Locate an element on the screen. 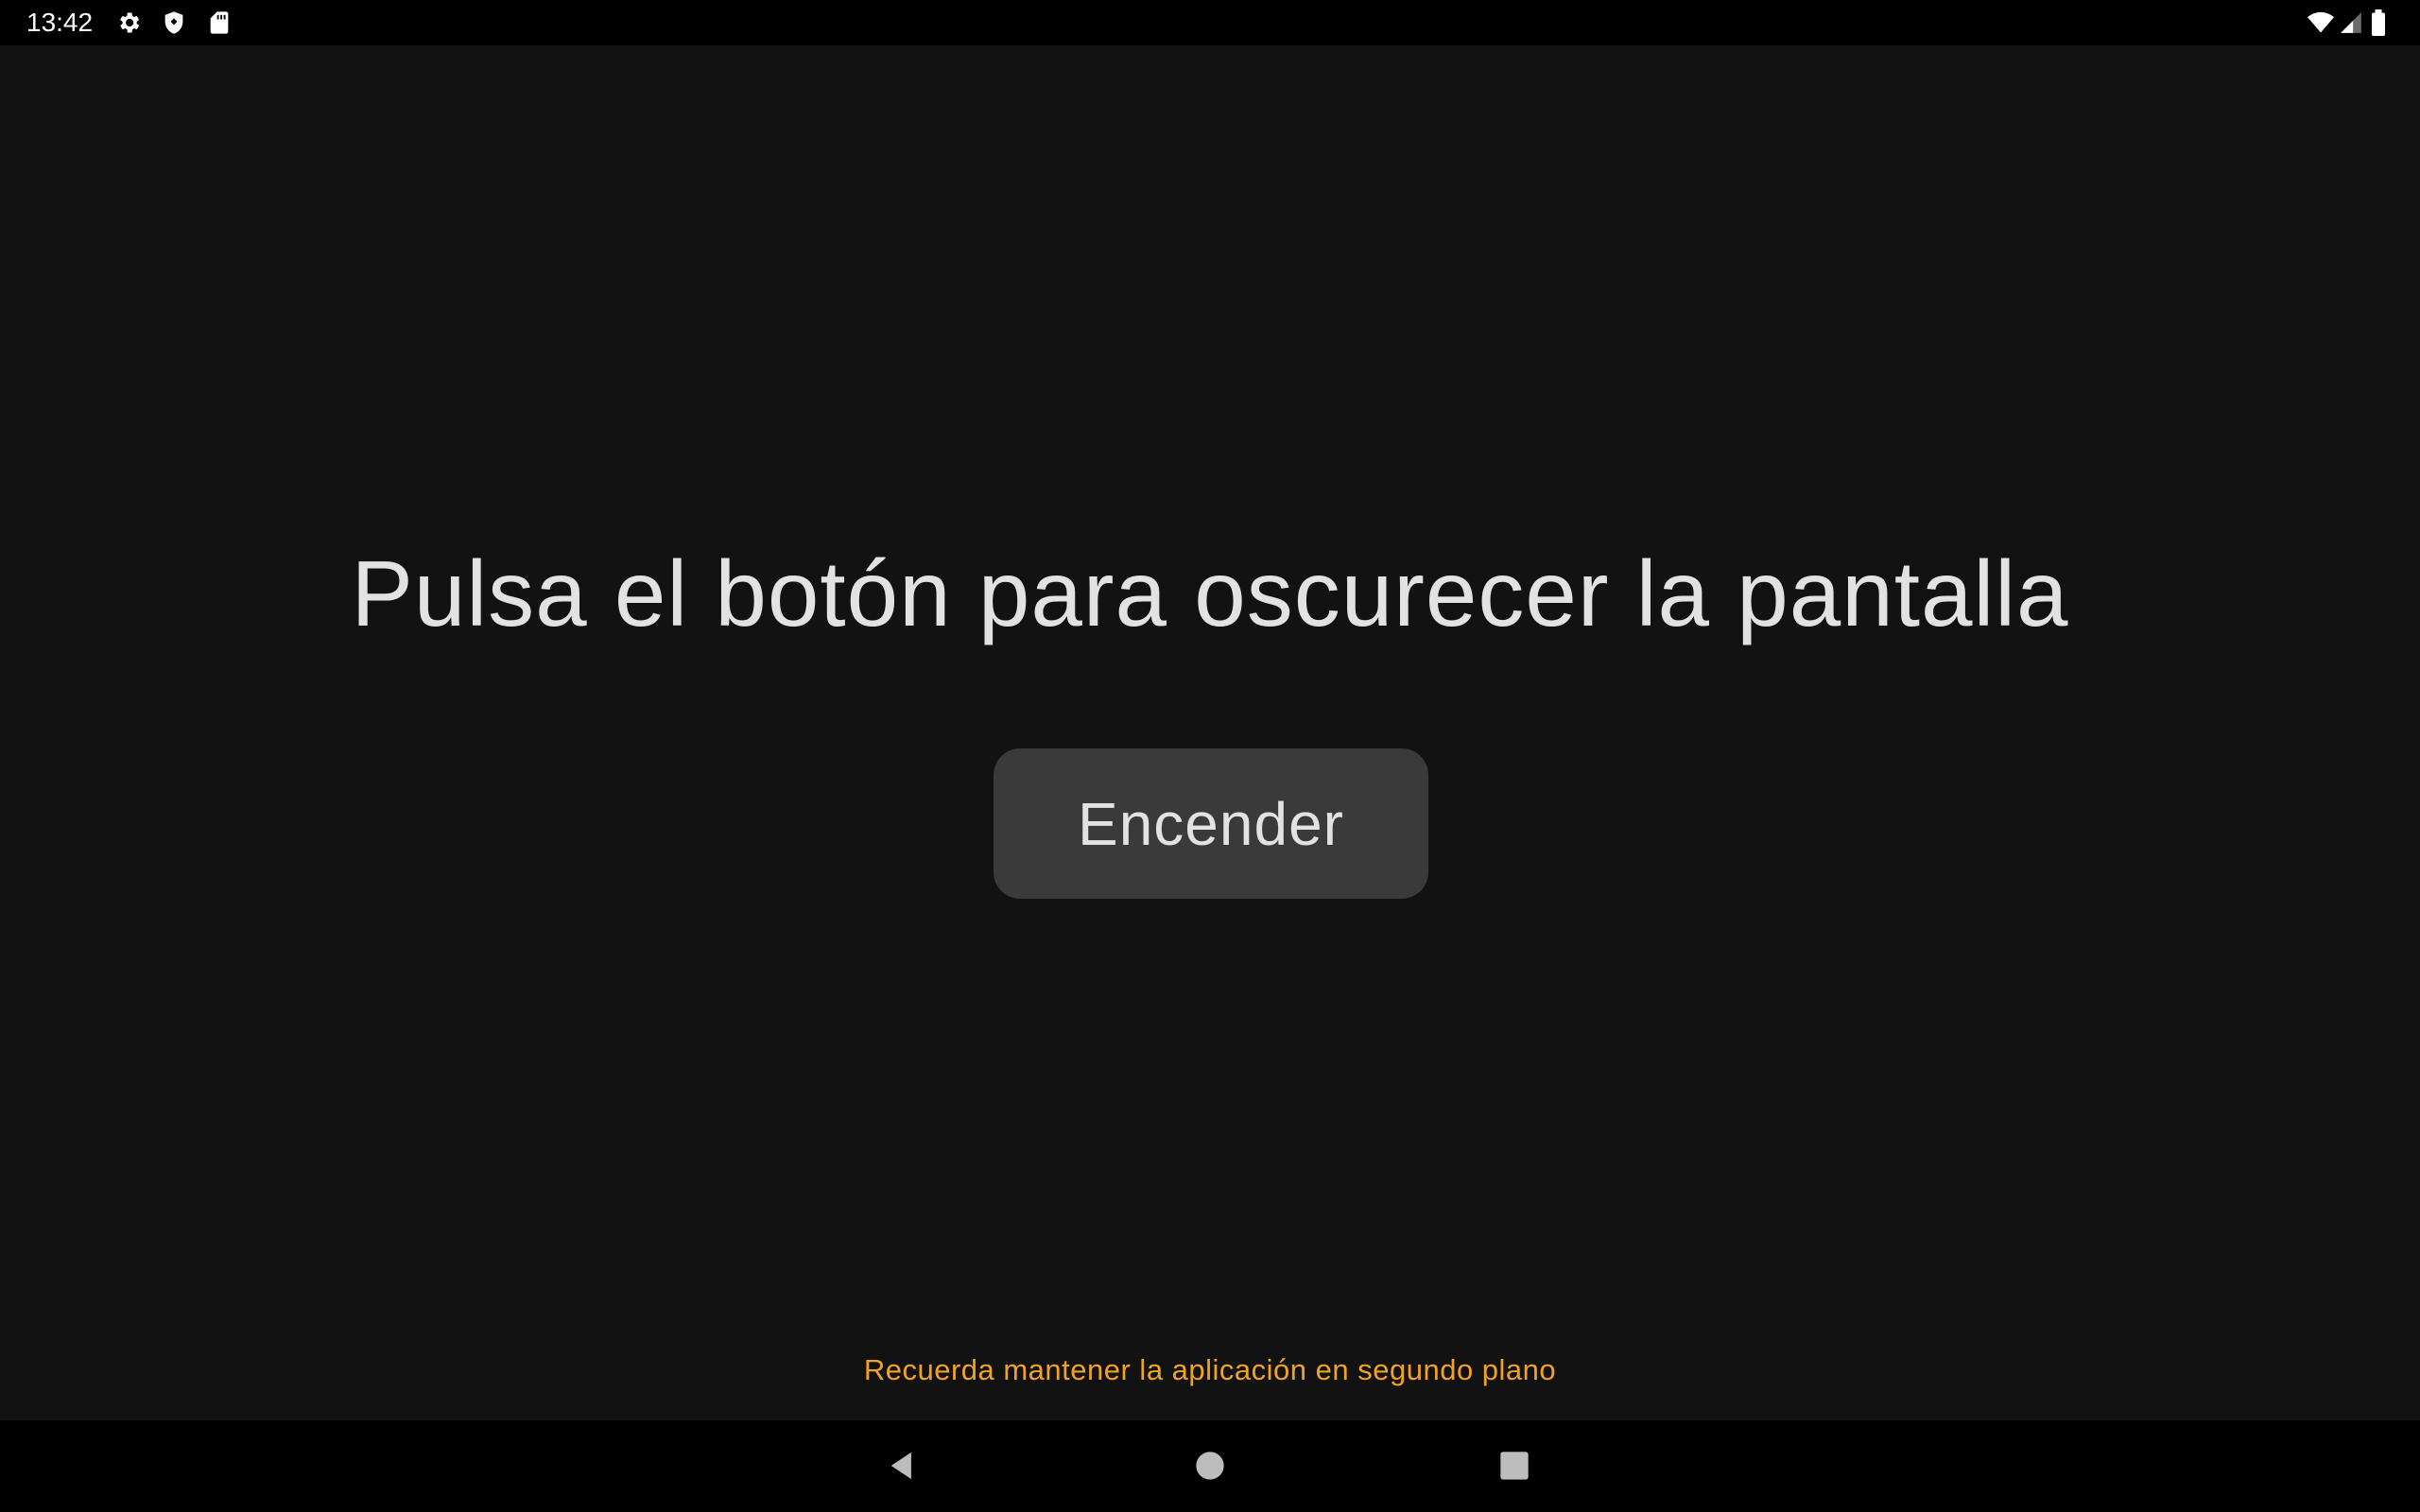  gear-icon is located at coordinates (129, 22).